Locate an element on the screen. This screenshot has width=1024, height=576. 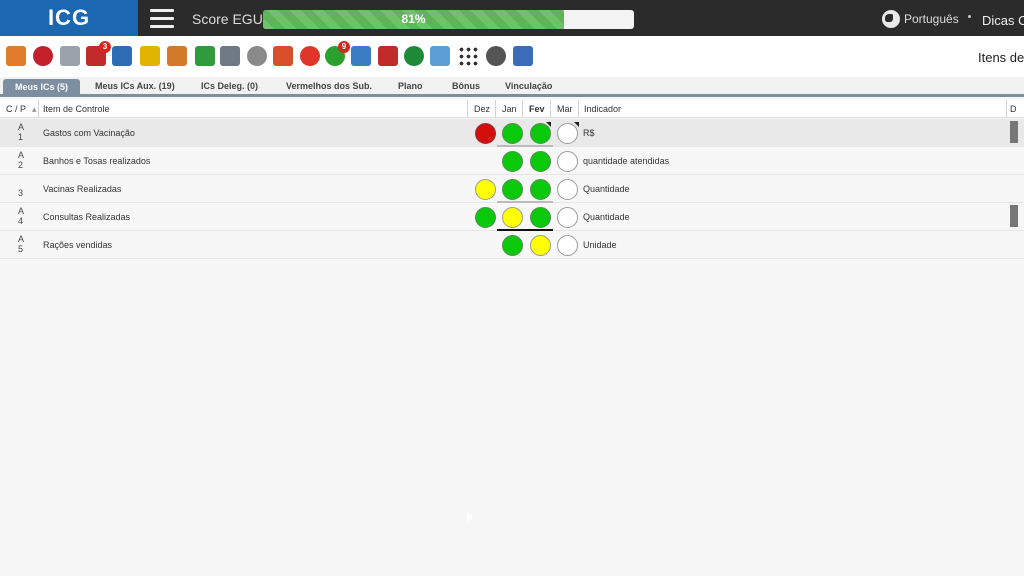
tab-1: Meus ICs Aux. (19) is located at coordinates (135, 86).